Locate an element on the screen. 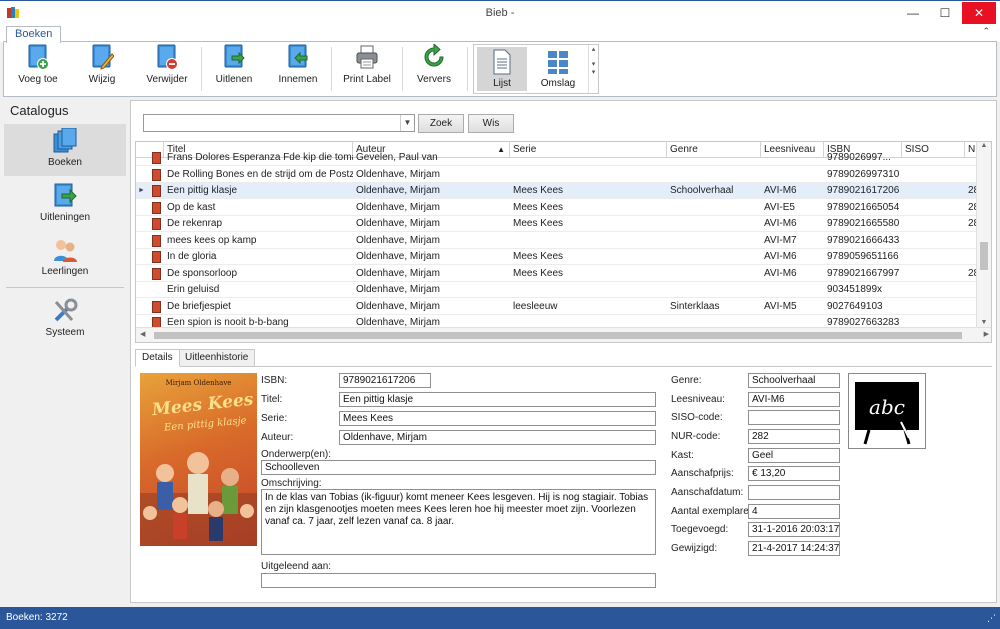  books-icon is located at coordinates (65, 140).